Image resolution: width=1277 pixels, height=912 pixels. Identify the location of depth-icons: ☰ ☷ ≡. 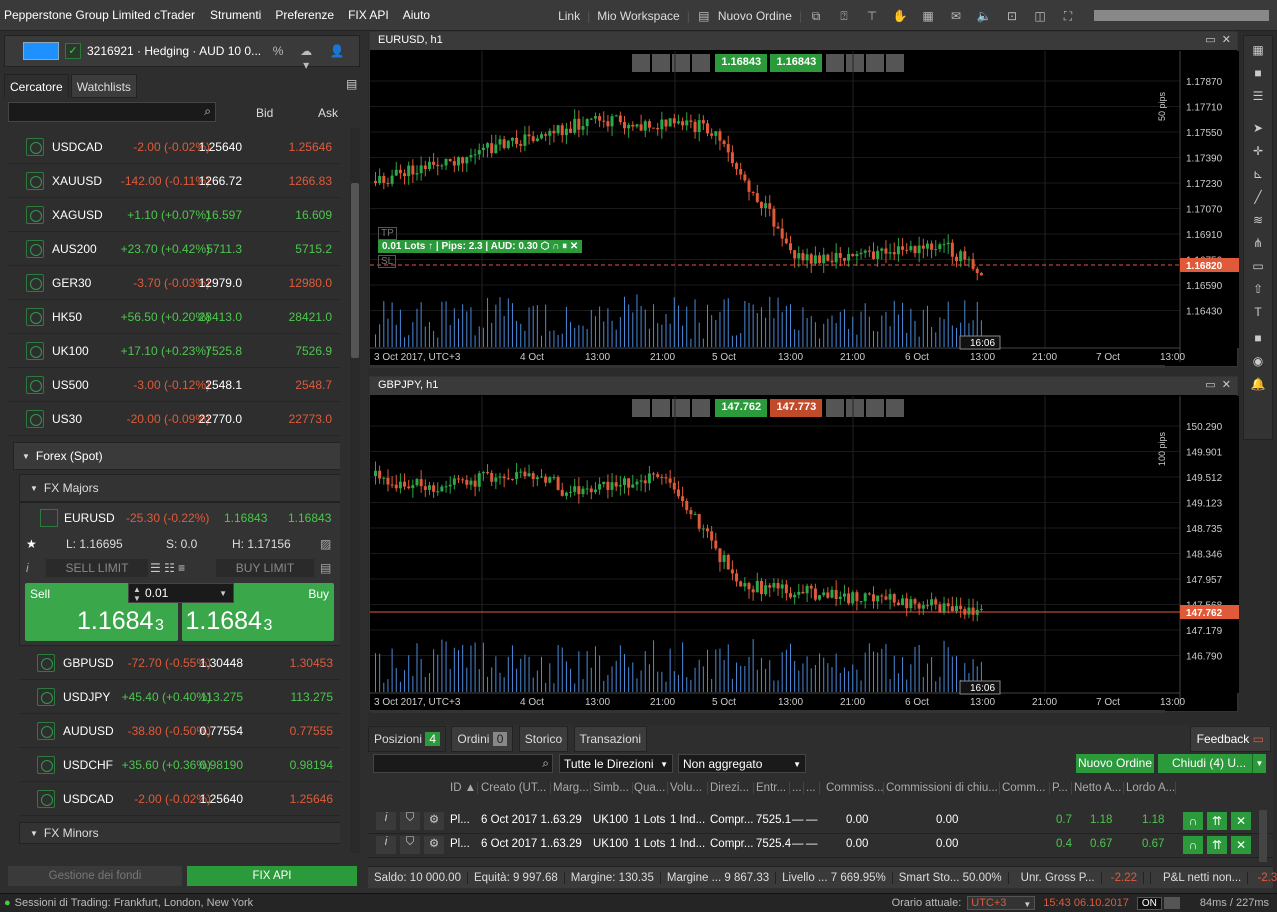
(167, 568).